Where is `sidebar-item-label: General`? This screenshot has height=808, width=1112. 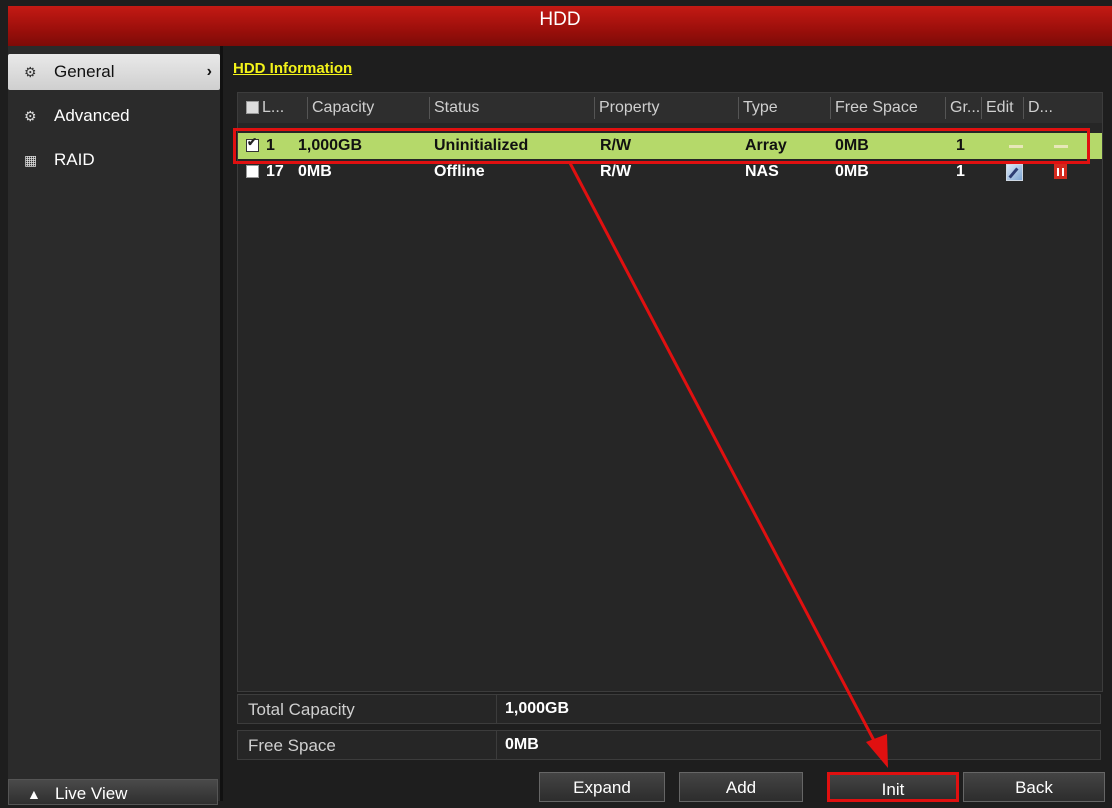
sidebar-item-label: General is located at coordinates (84, 71).